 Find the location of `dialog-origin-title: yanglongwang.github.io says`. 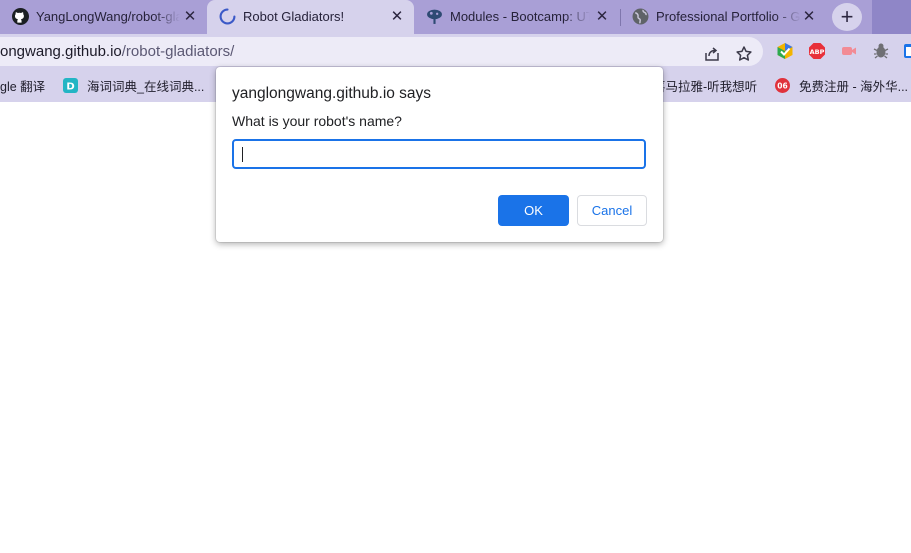

dialog-origin-title: yanglongwang.github.io says is located at coordinates (332, 93).